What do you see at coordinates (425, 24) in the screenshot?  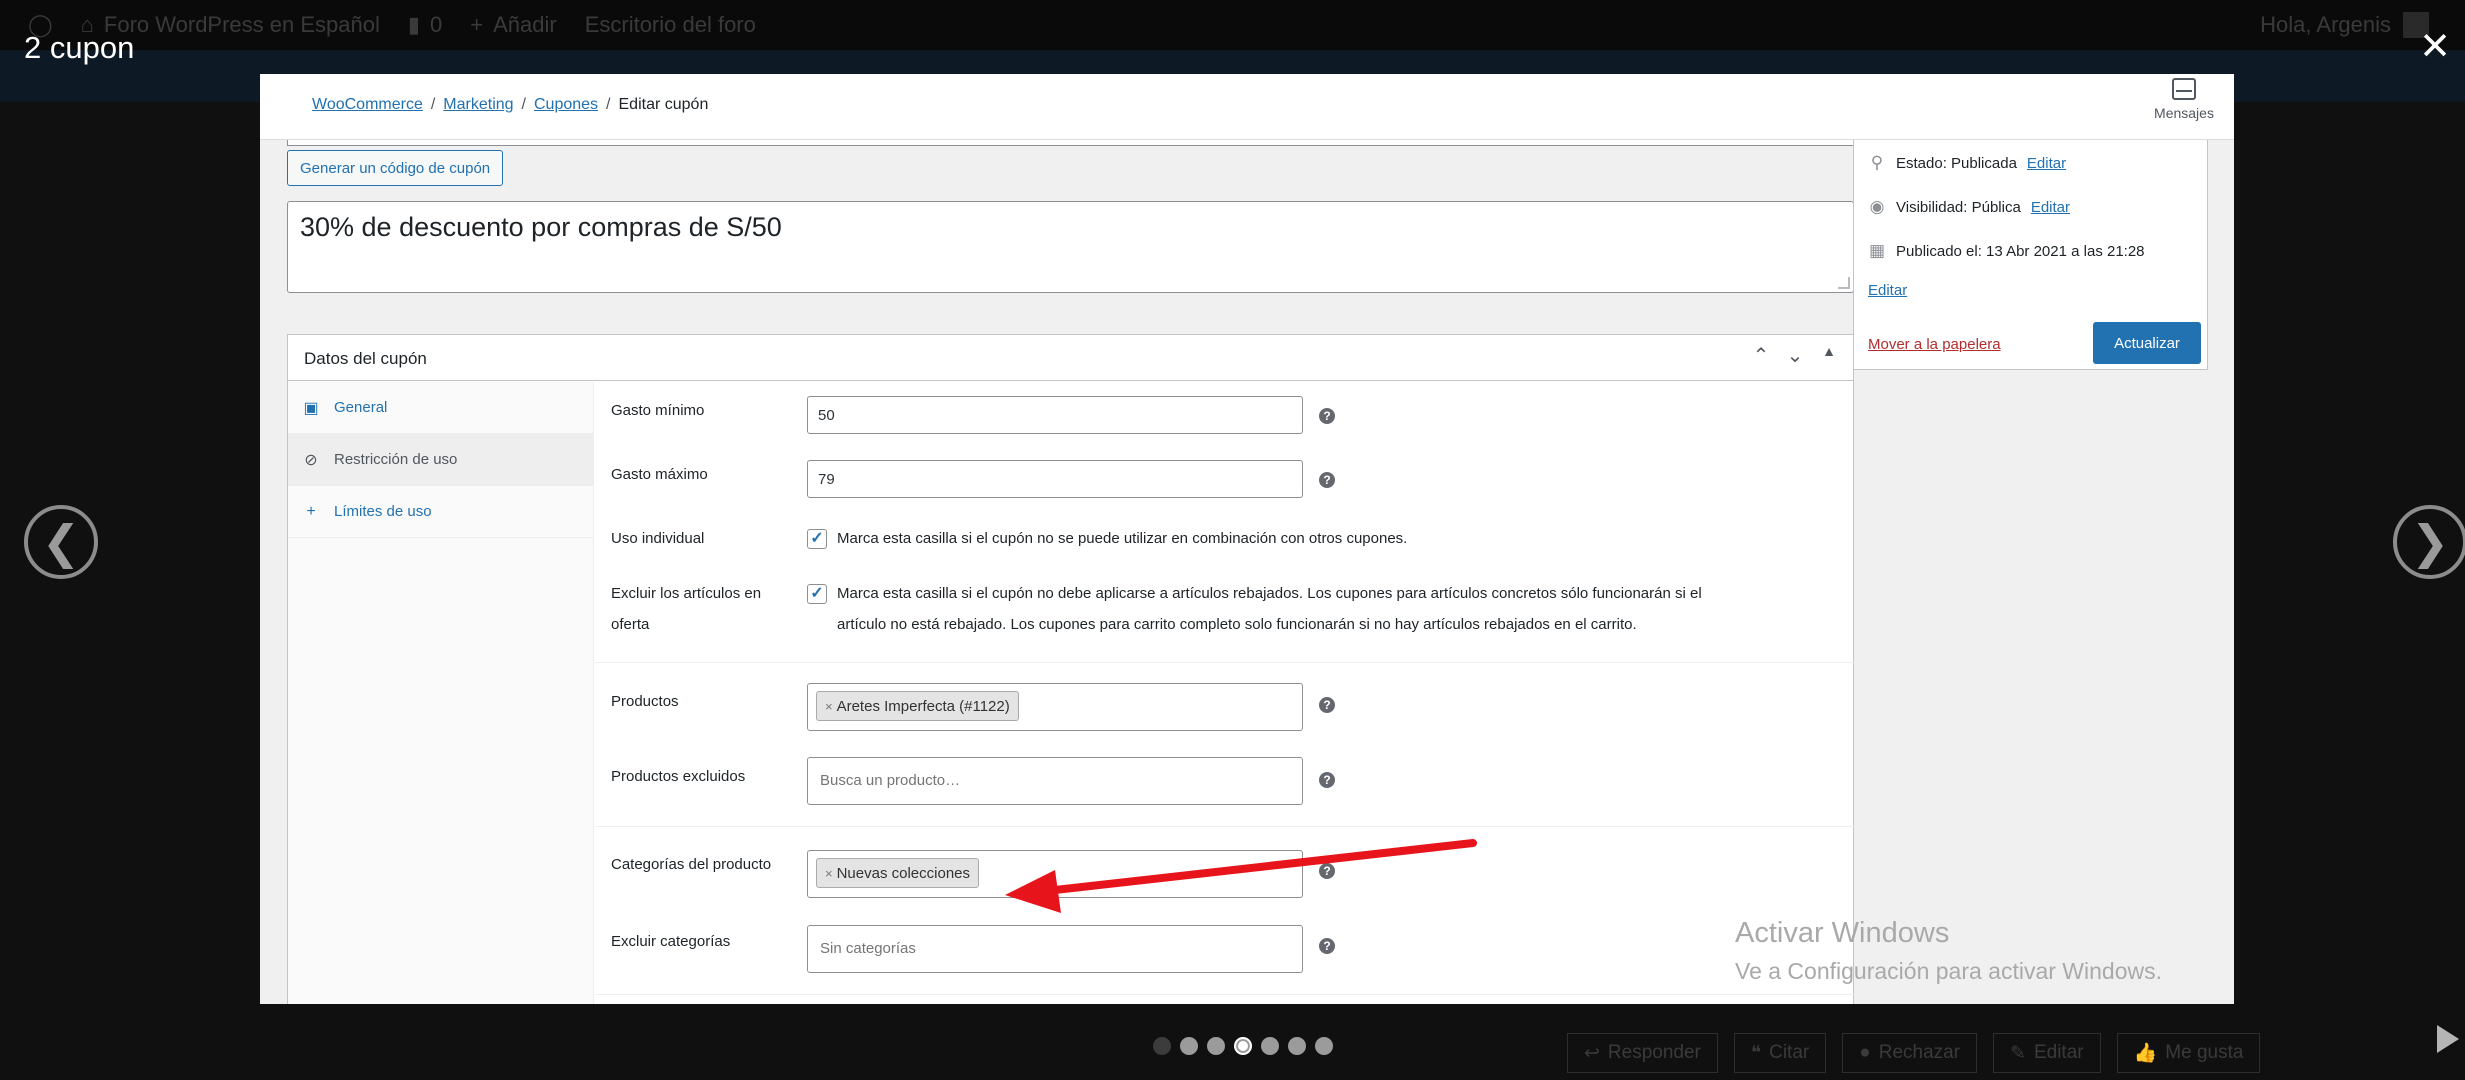 I see `bg-comments: ▮ 0` at bounding box center [425, 24].